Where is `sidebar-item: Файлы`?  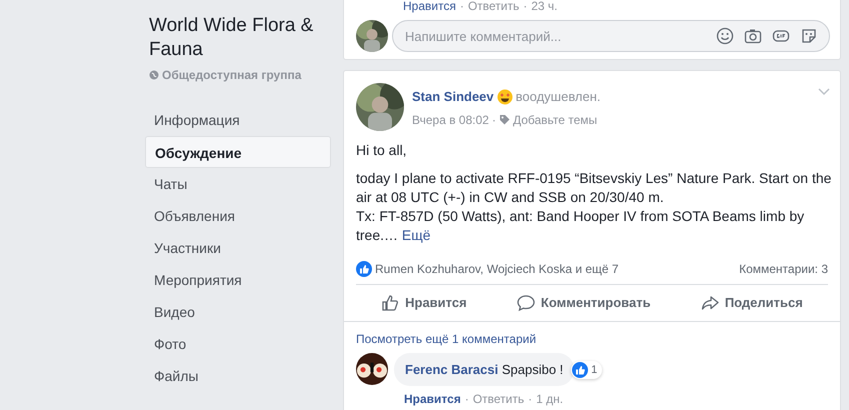
sidebar-item: Файлы is located at coordinates (238, 376).